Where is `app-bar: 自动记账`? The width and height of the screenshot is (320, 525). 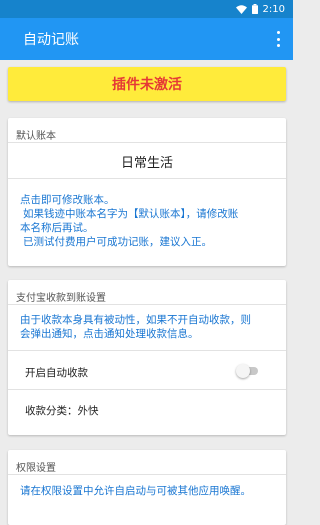
app-bar: 自动记账 is located at coordinates (146, 39).